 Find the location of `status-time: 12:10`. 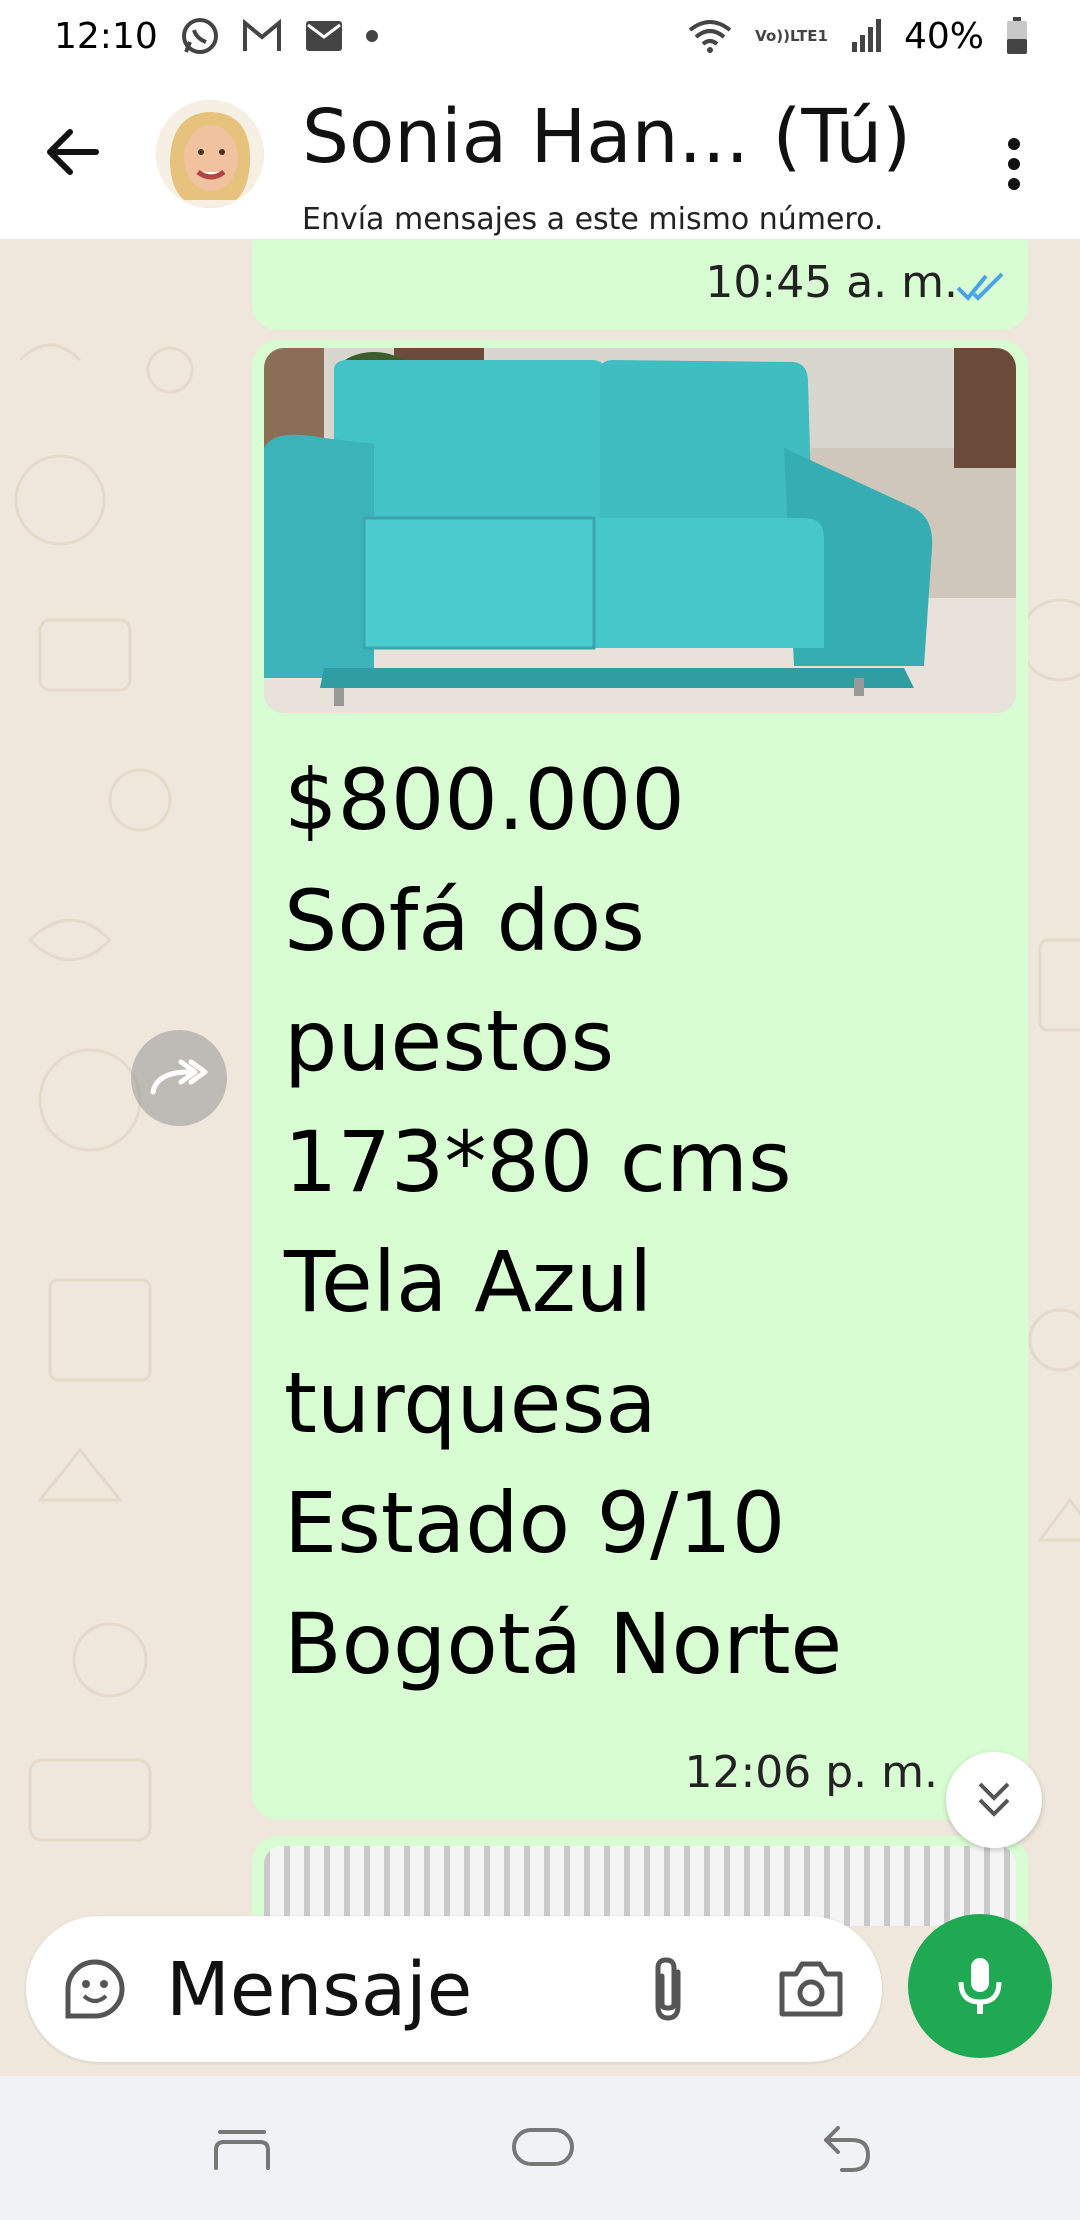

status-time: 12:10 is located at coordinates (106, 36).